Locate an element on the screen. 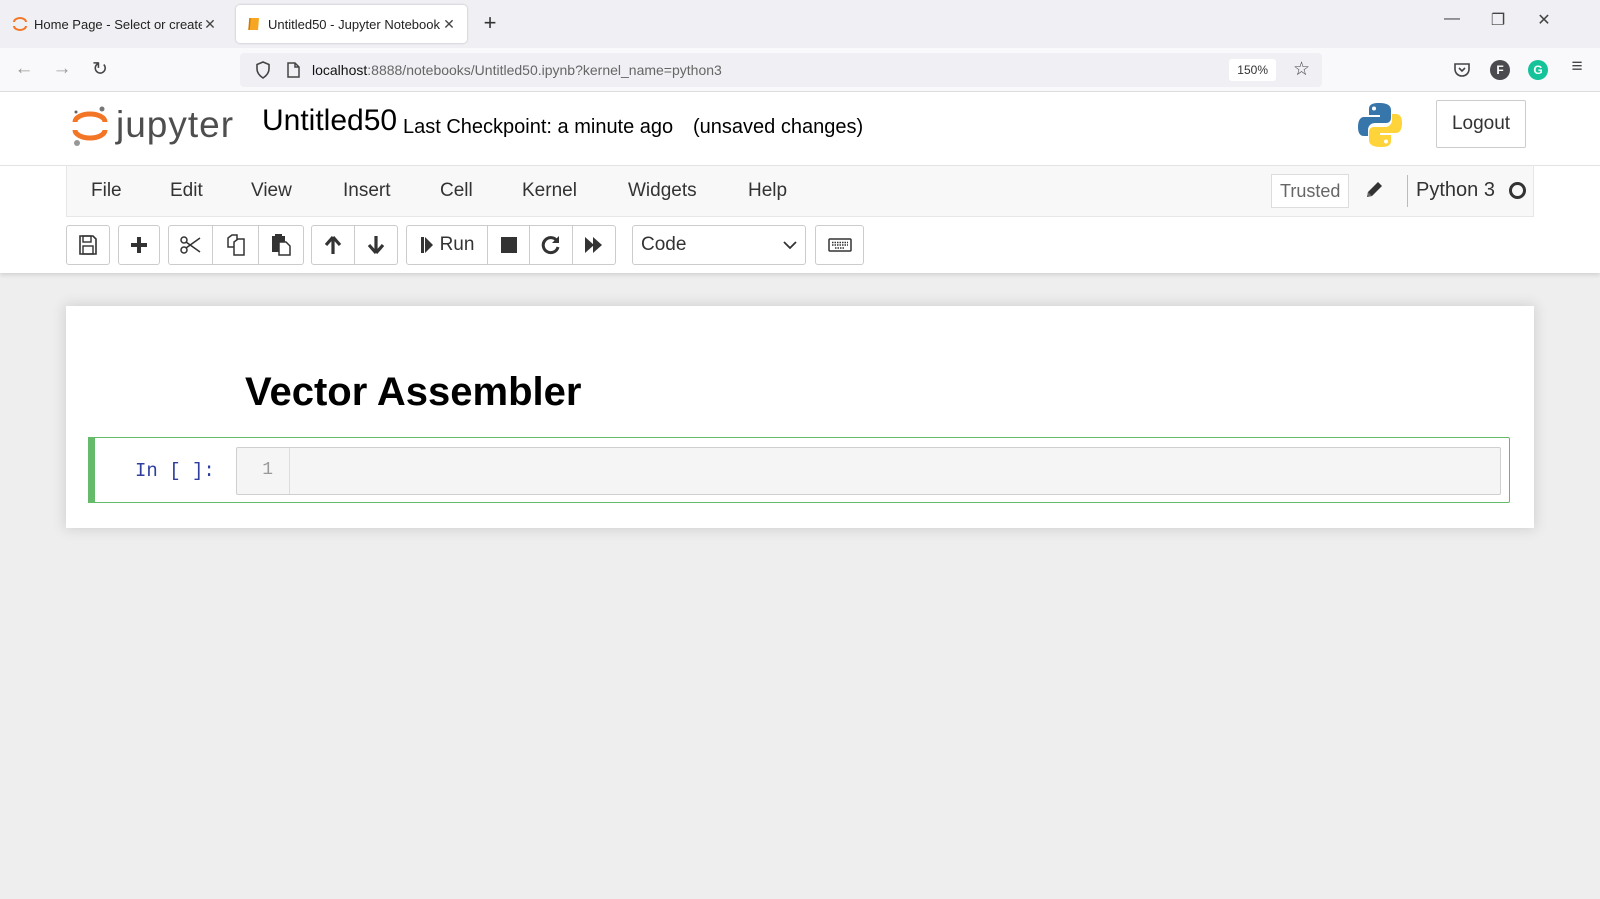 Image resolution: width=1600 pixels, height=899 pixels. url-host: localhost is located at coordinates (340, 70).